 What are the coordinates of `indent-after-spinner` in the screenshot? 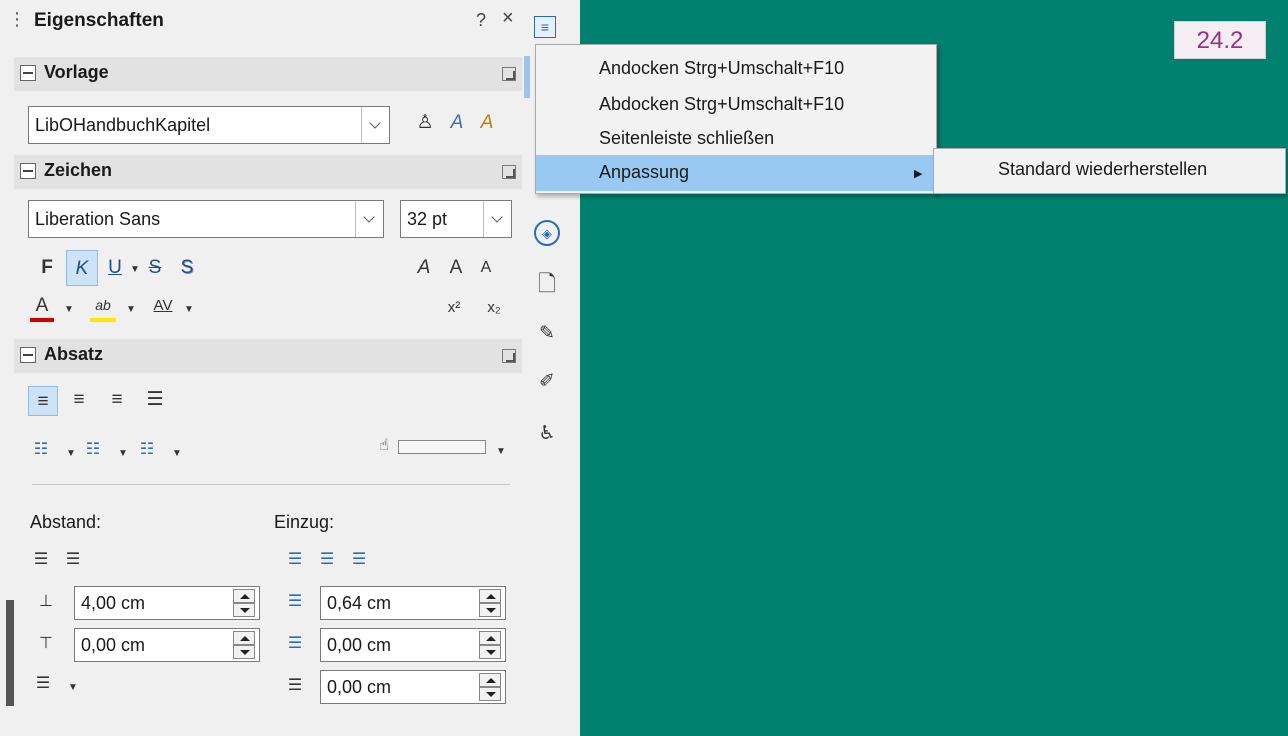 It's located at (490, 645).